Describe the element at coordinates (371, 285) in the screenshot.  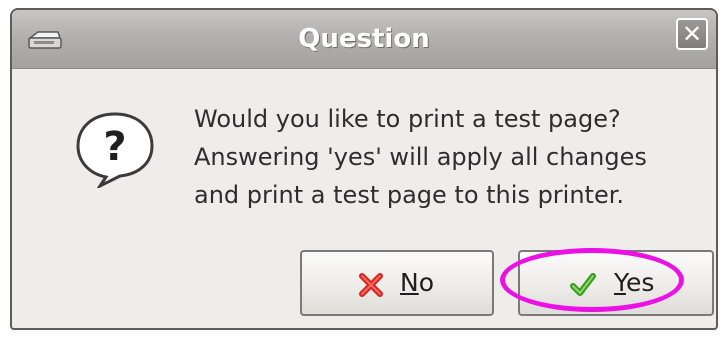
I see `red-x-icon` at that location.